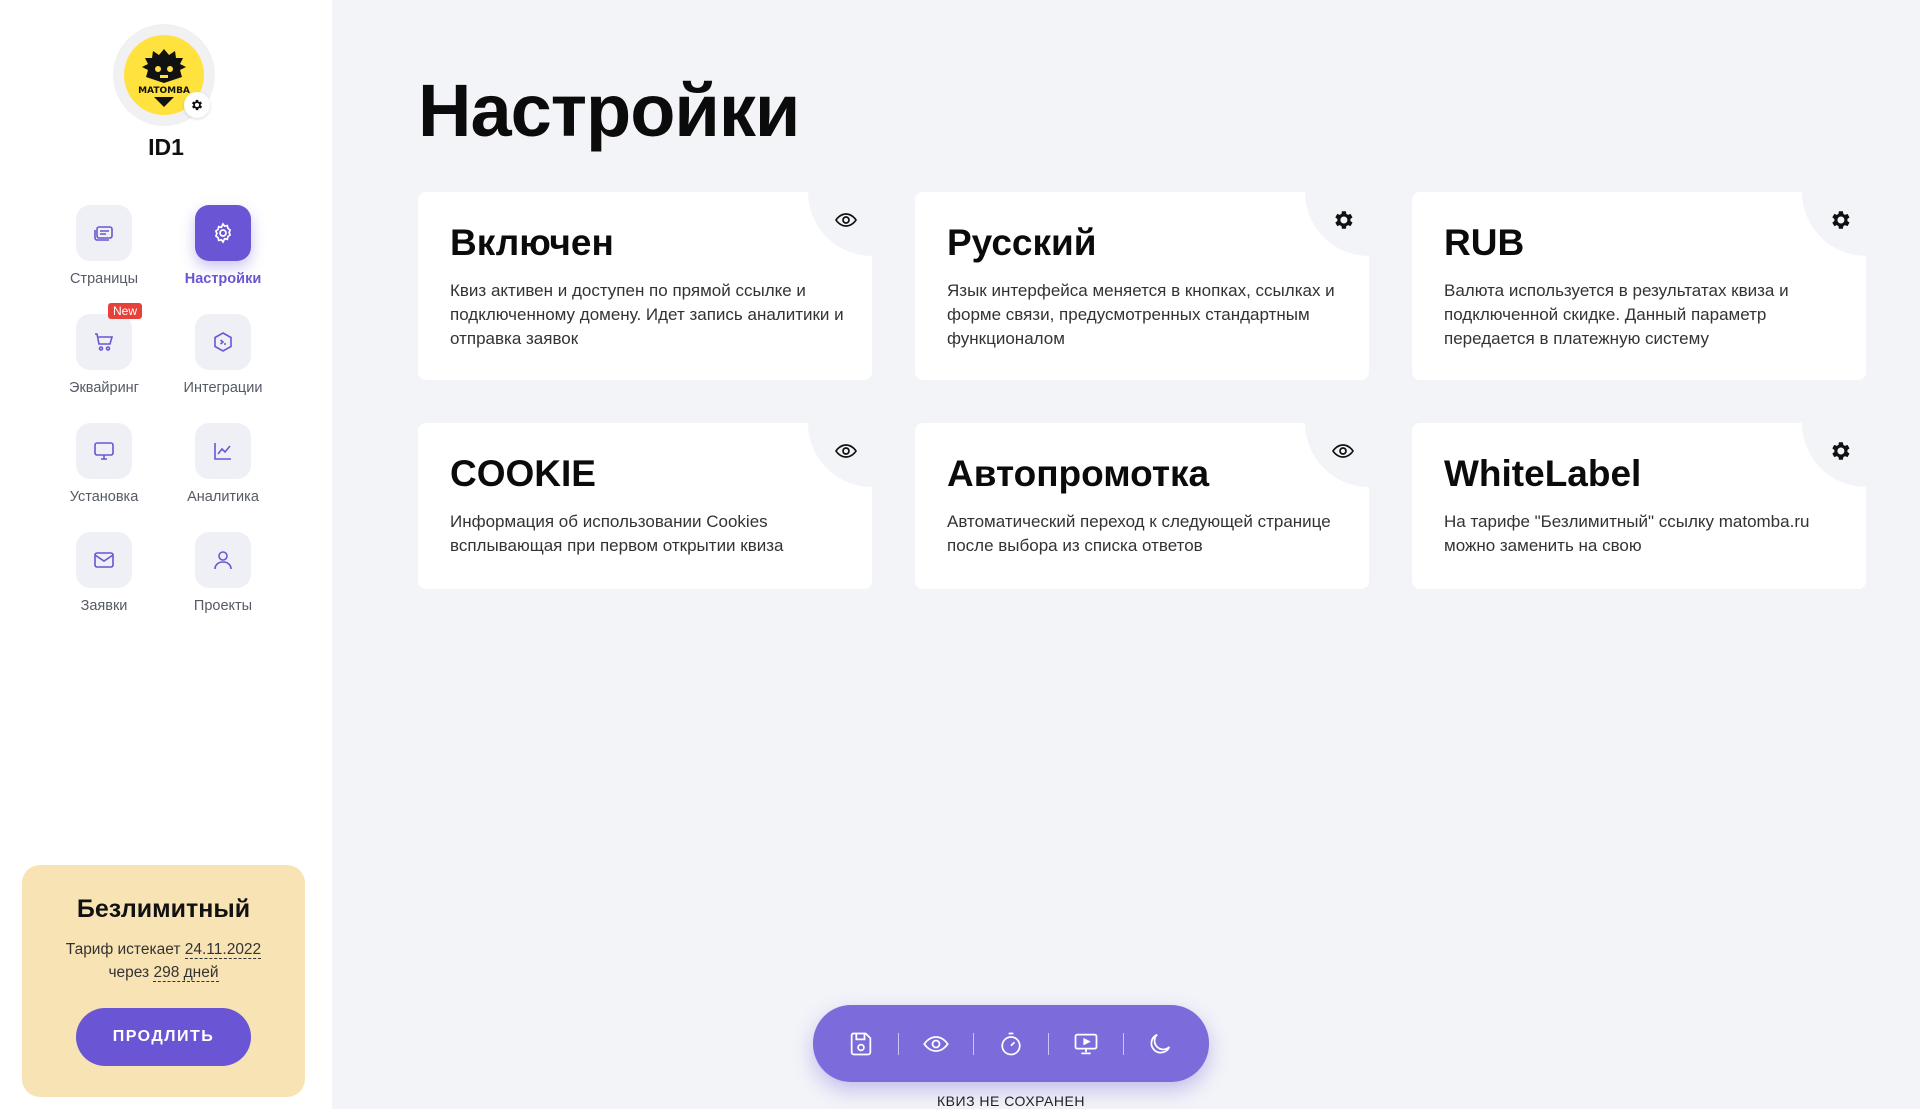 The image size is (1920, 1109). Describe the element at coordinates (1022, 242) in the screenshot. I see `card-title: Русский` at that location.